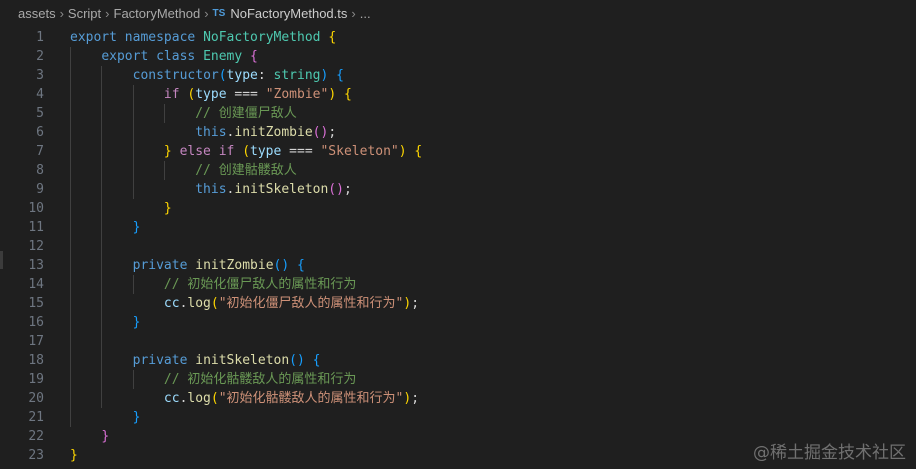 The width and height of the screenshot is (916, 469). I want to click on breadcrumb-item-script: Script, so click(84, 13).